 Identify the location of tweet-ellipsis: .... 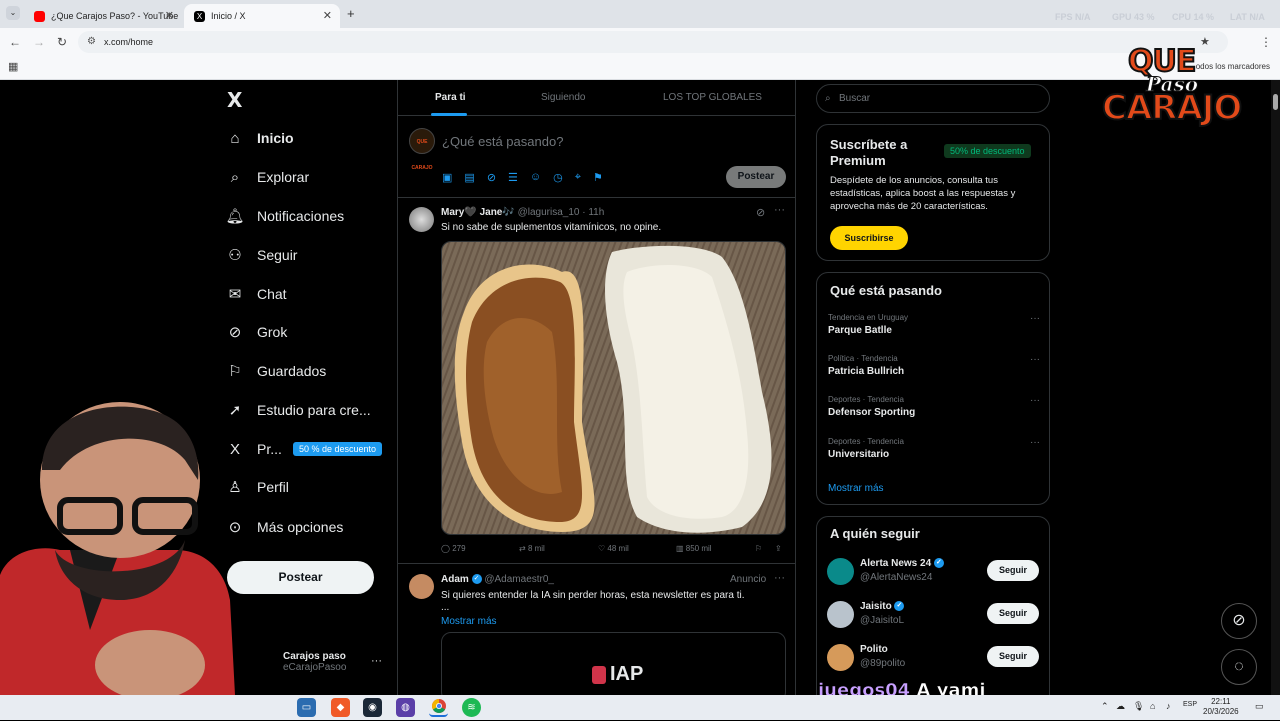
(445, 607).